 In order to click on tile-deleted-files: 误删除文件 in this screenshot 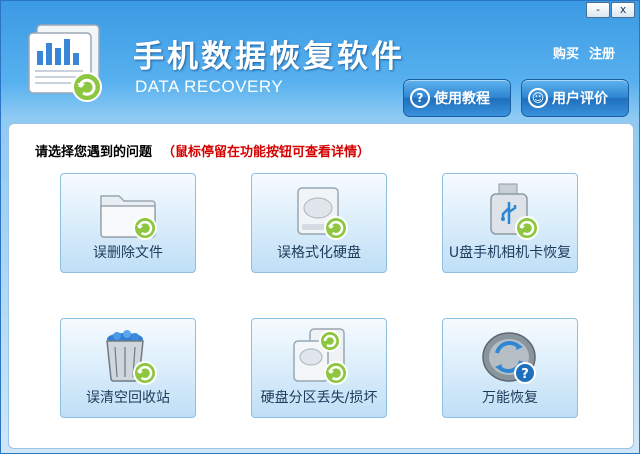, I will do `click(128, 223)`.